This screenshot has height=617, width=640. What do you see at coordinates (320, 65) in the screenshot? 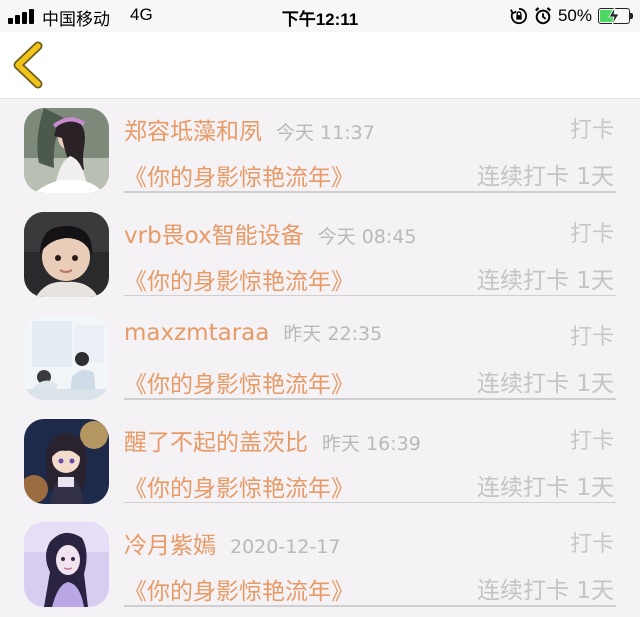
I see `navigation-bar` at bounding box center [320, 65].